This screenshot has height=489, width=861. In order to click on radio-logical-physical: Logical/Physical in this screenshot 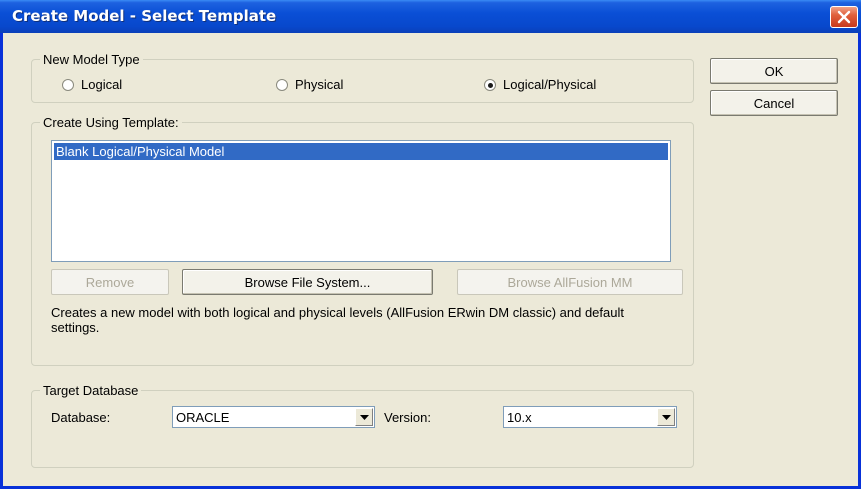, I will do `click(540, 84)`.